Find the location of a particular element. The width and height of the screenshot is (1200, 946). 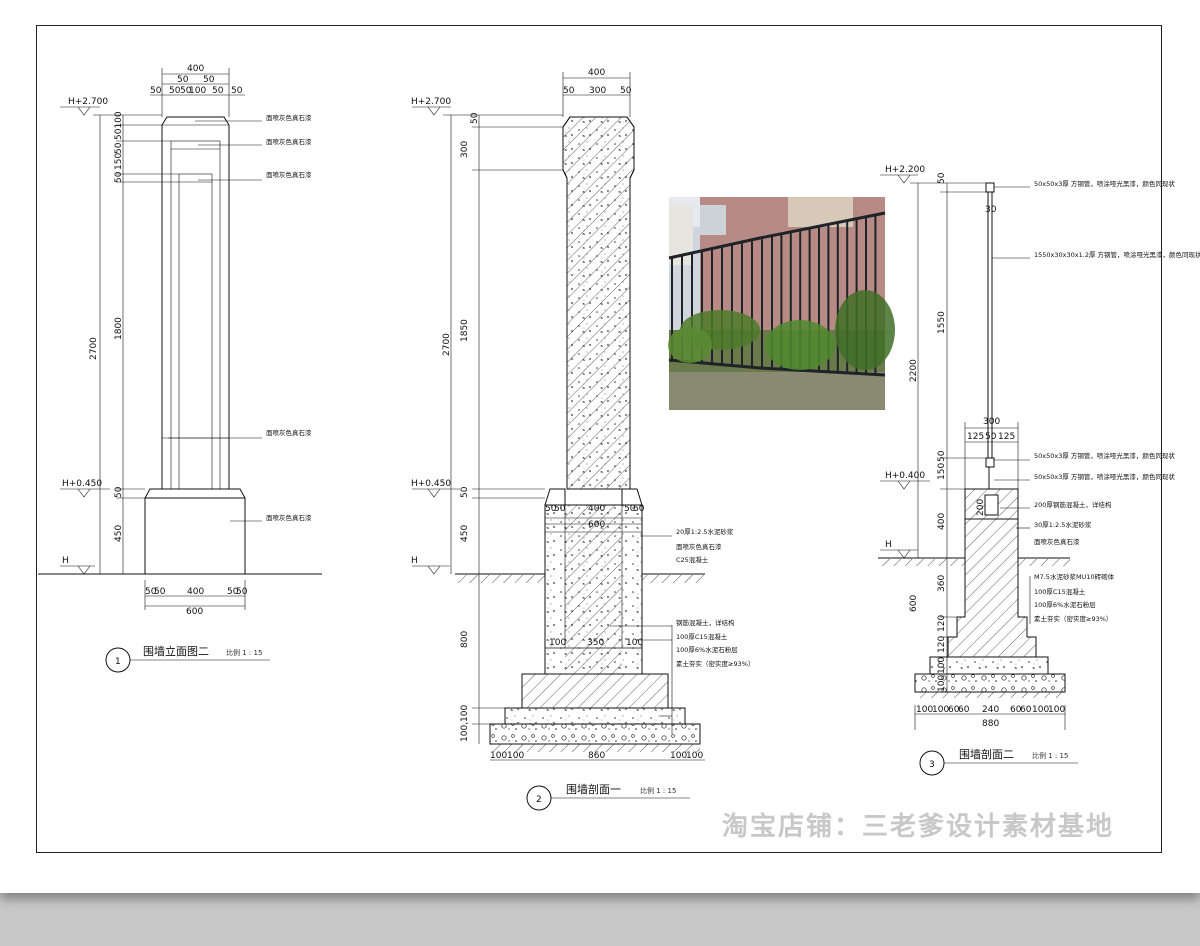

note-0: 20厚1:2.5水泥砂浆 is located at coordinates (705, 531).